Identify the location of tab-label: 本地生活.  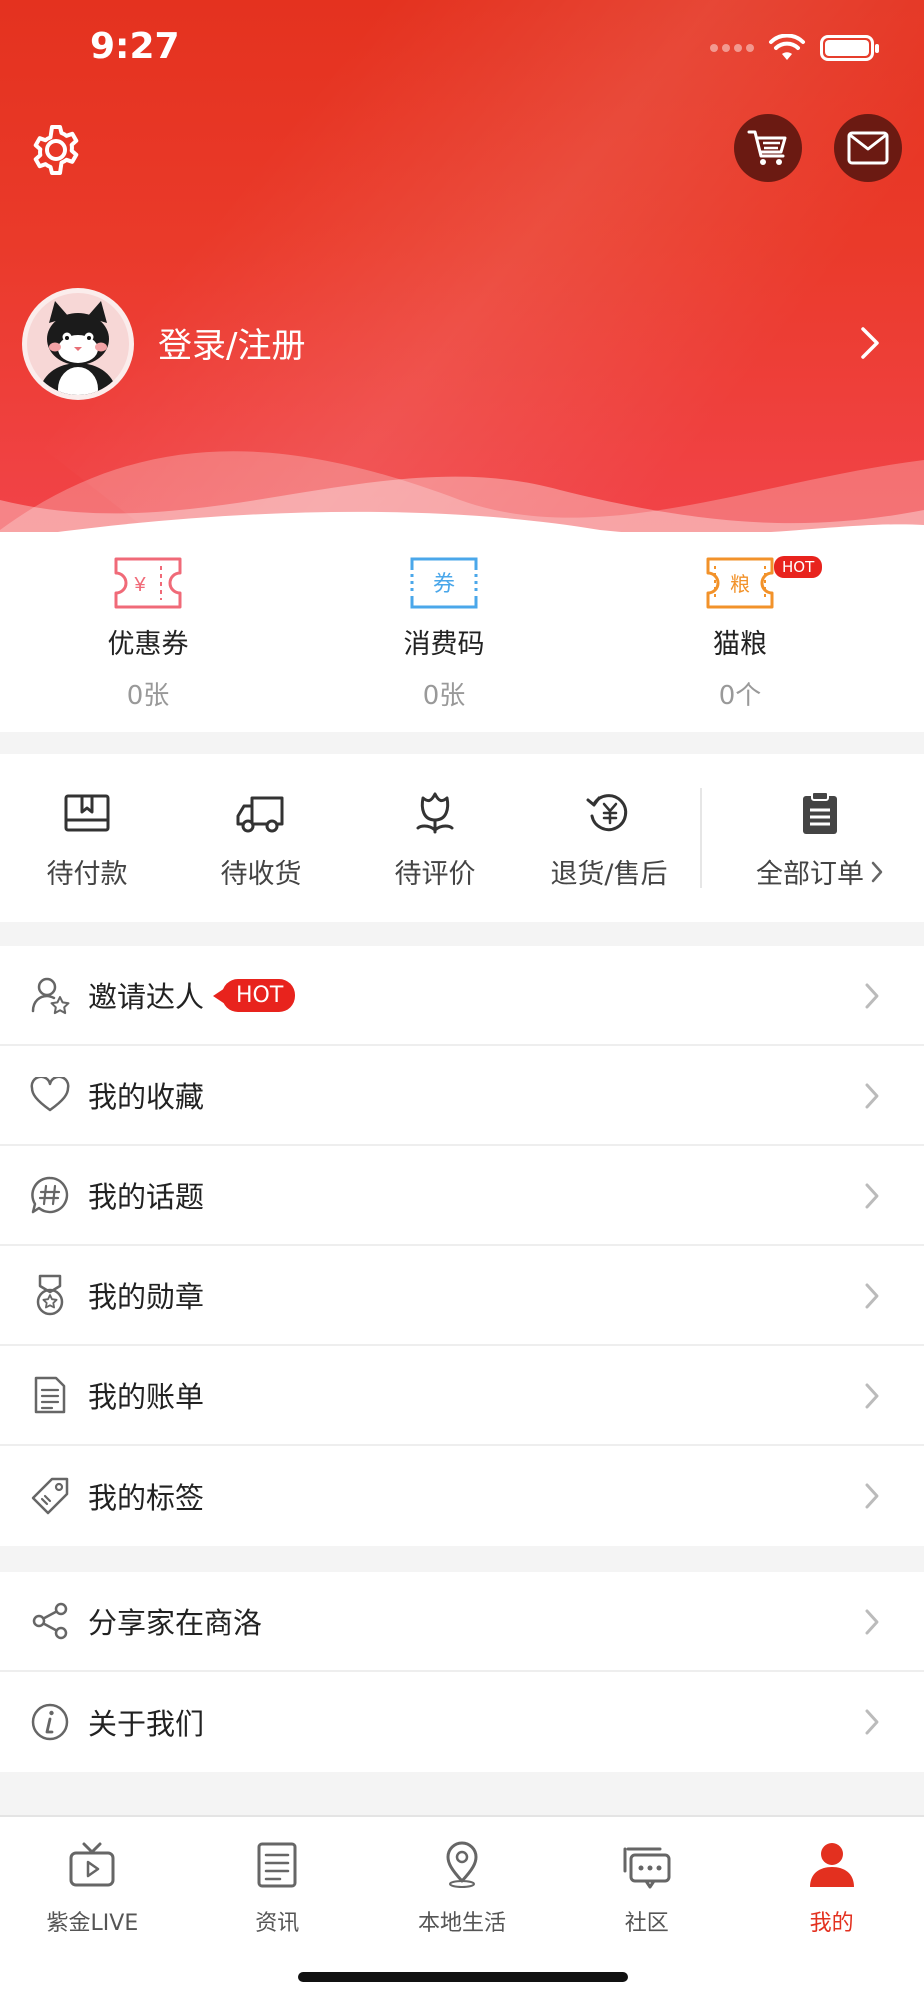
(461, 1923).